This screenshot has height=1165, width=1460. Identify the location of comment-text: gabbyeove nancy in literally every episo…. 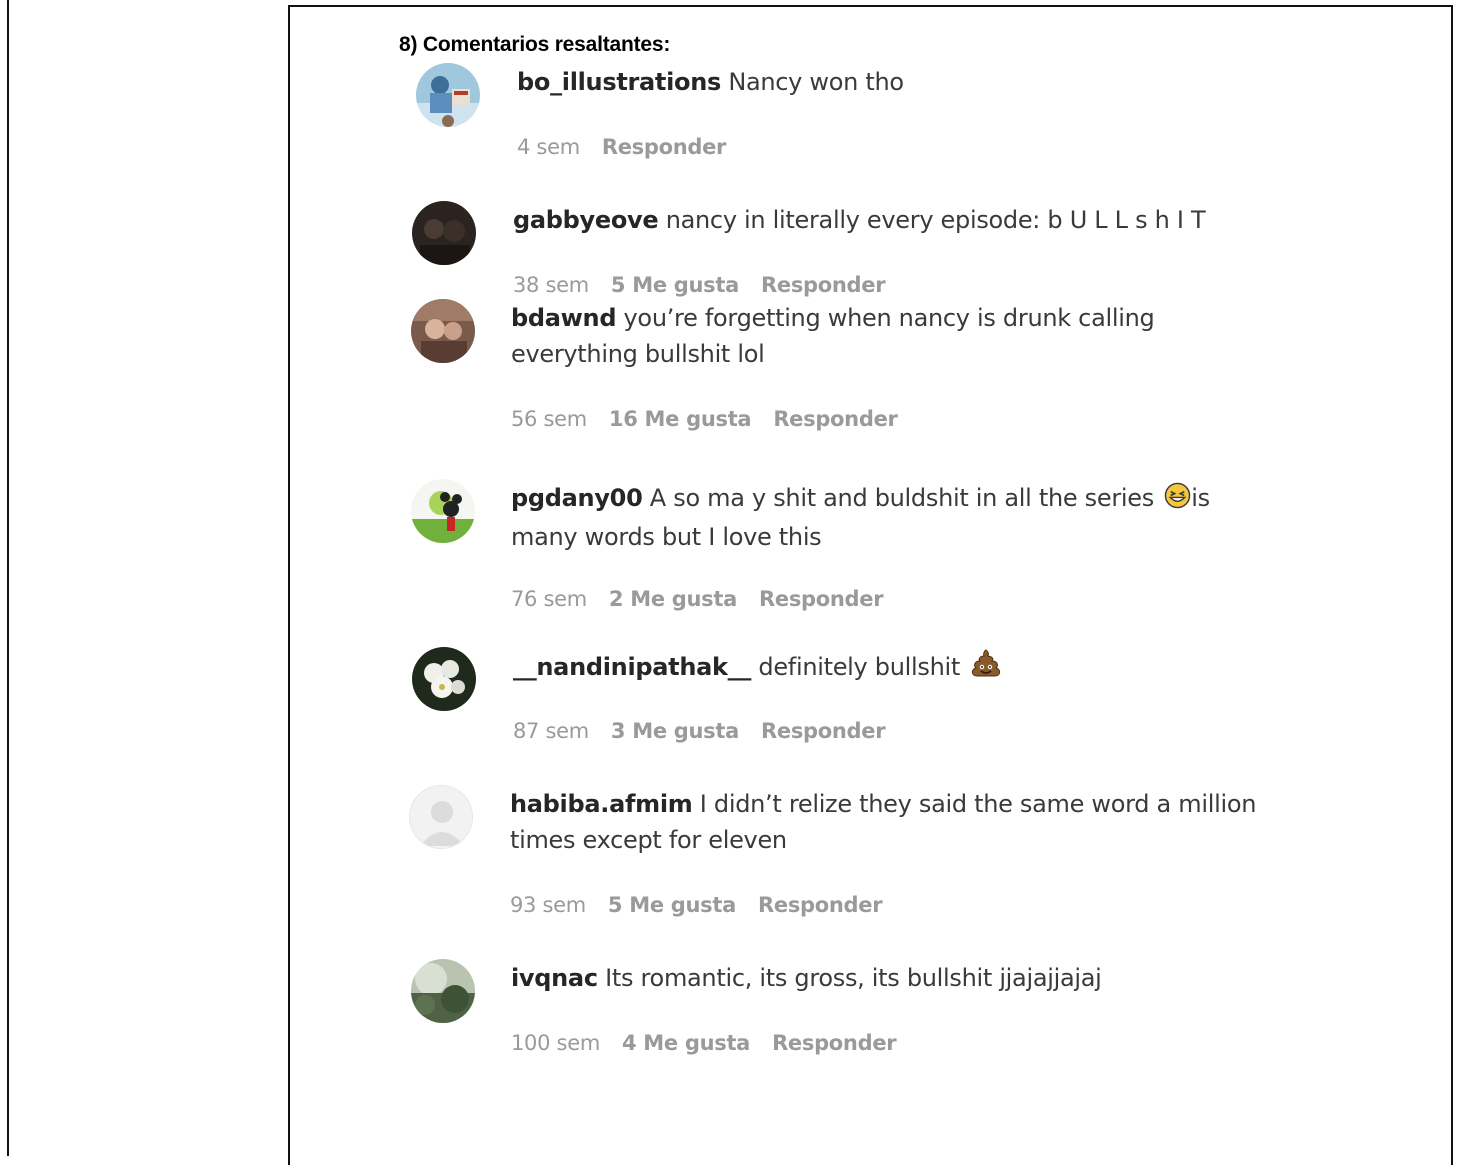
(859, 220).